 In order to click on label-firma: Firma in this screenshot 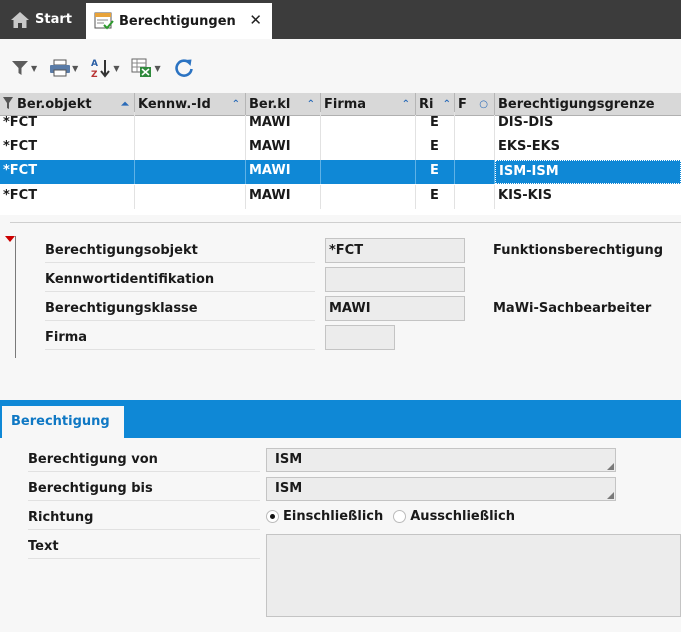, I will do `click(180, 338)`.